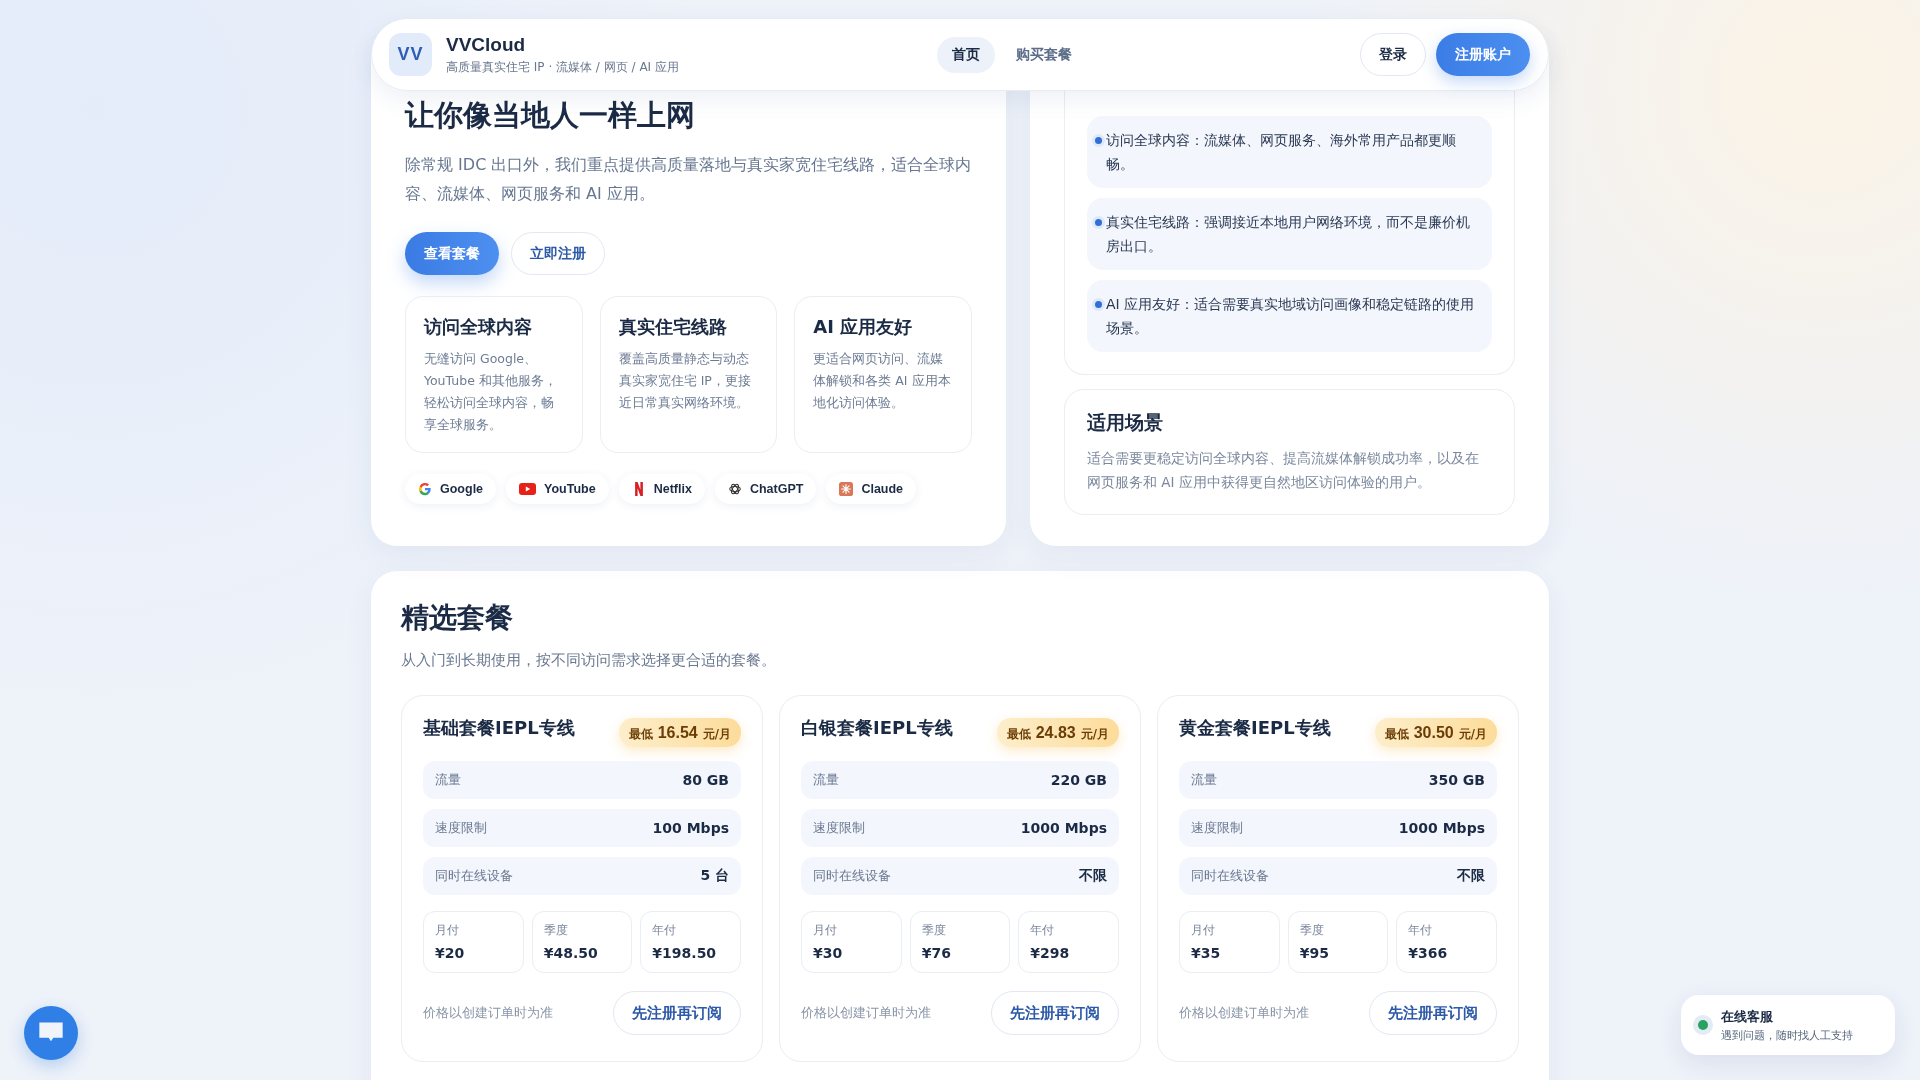 This screenshot has height=1080, width=1920. Describe the element at coordinates (457, 618) in the screenshot. I see `section-title: 精选套餐` at that location.